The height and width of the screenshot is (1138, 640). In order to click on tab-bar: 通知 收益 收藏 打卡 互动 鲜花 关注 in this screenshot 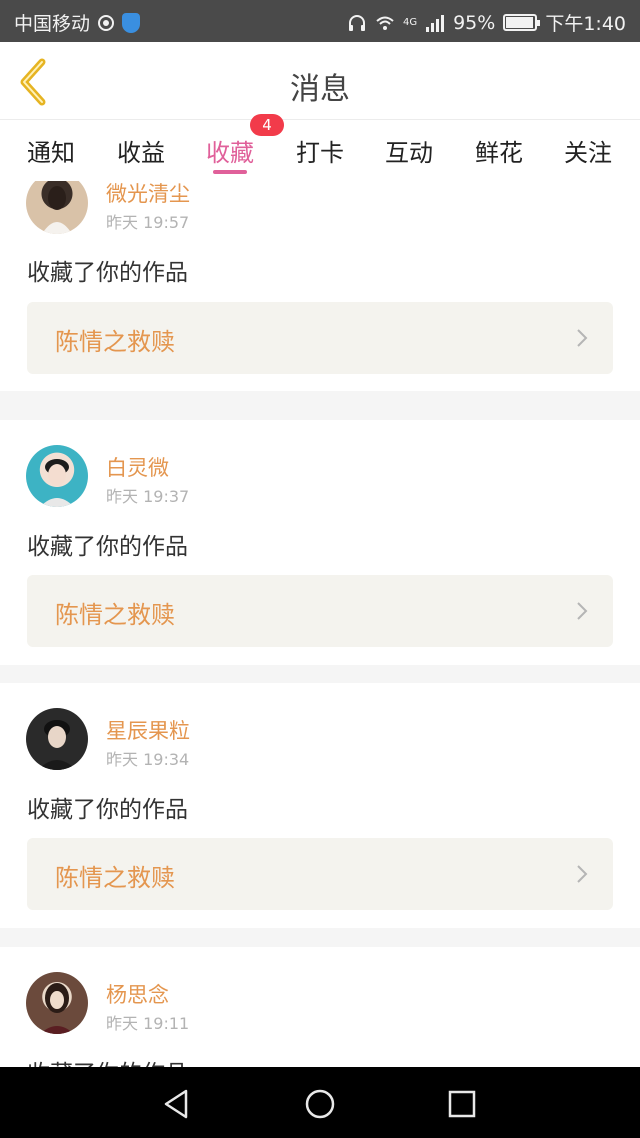, I will do `click(320, 151)`.